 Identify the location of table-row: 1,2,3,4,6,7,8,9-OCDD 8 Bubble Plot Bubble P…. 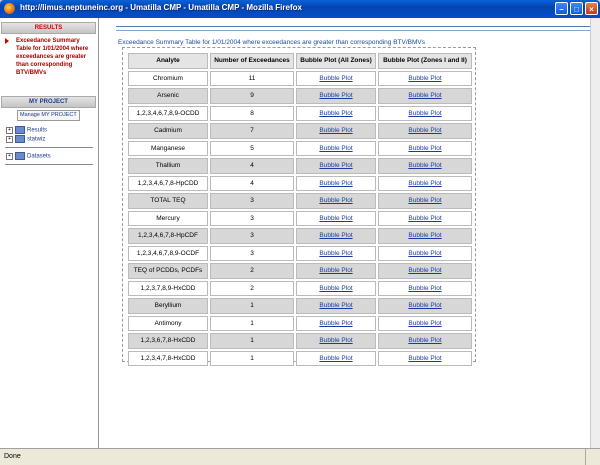
(300, 113).